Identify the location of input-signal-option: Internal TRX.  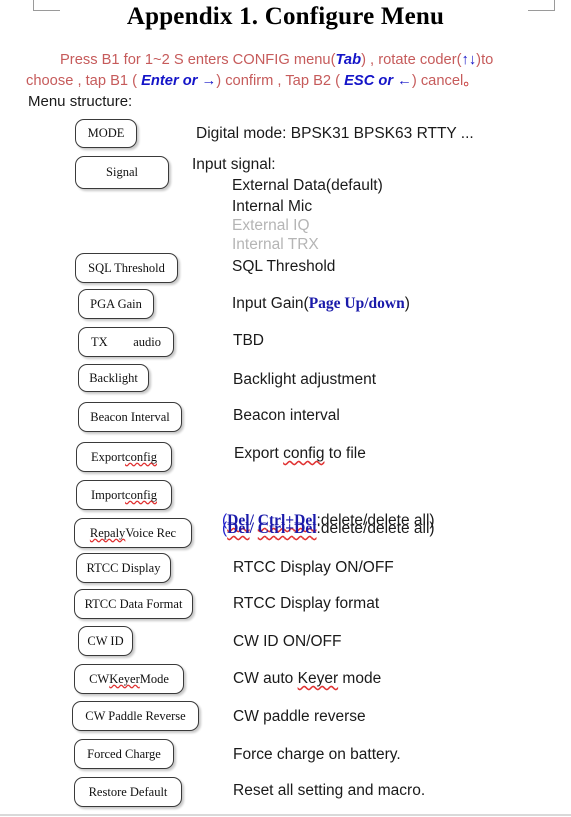
(275, 244).